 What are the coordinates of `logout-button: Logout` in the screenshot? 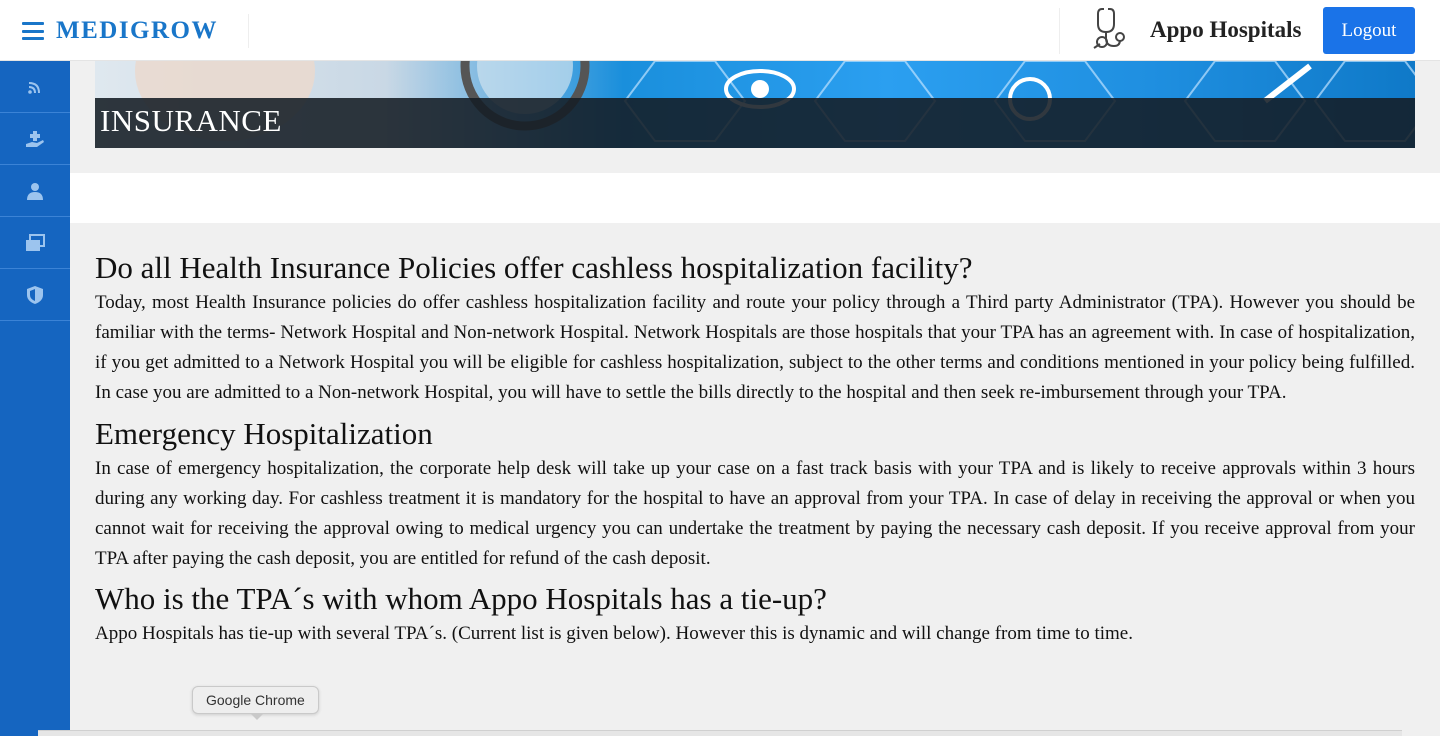 It's located at (1369, 30).